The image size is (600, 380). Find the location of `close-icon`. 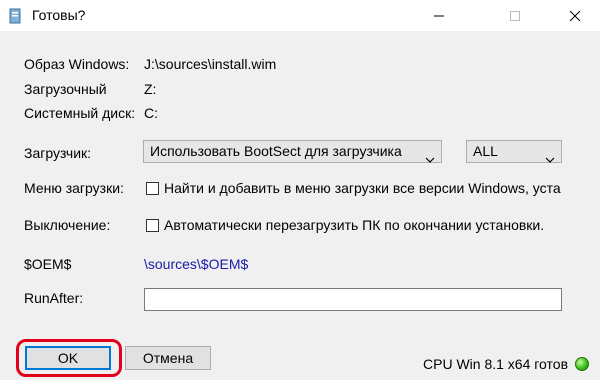

close-icon is located at coordinates (575, 15).